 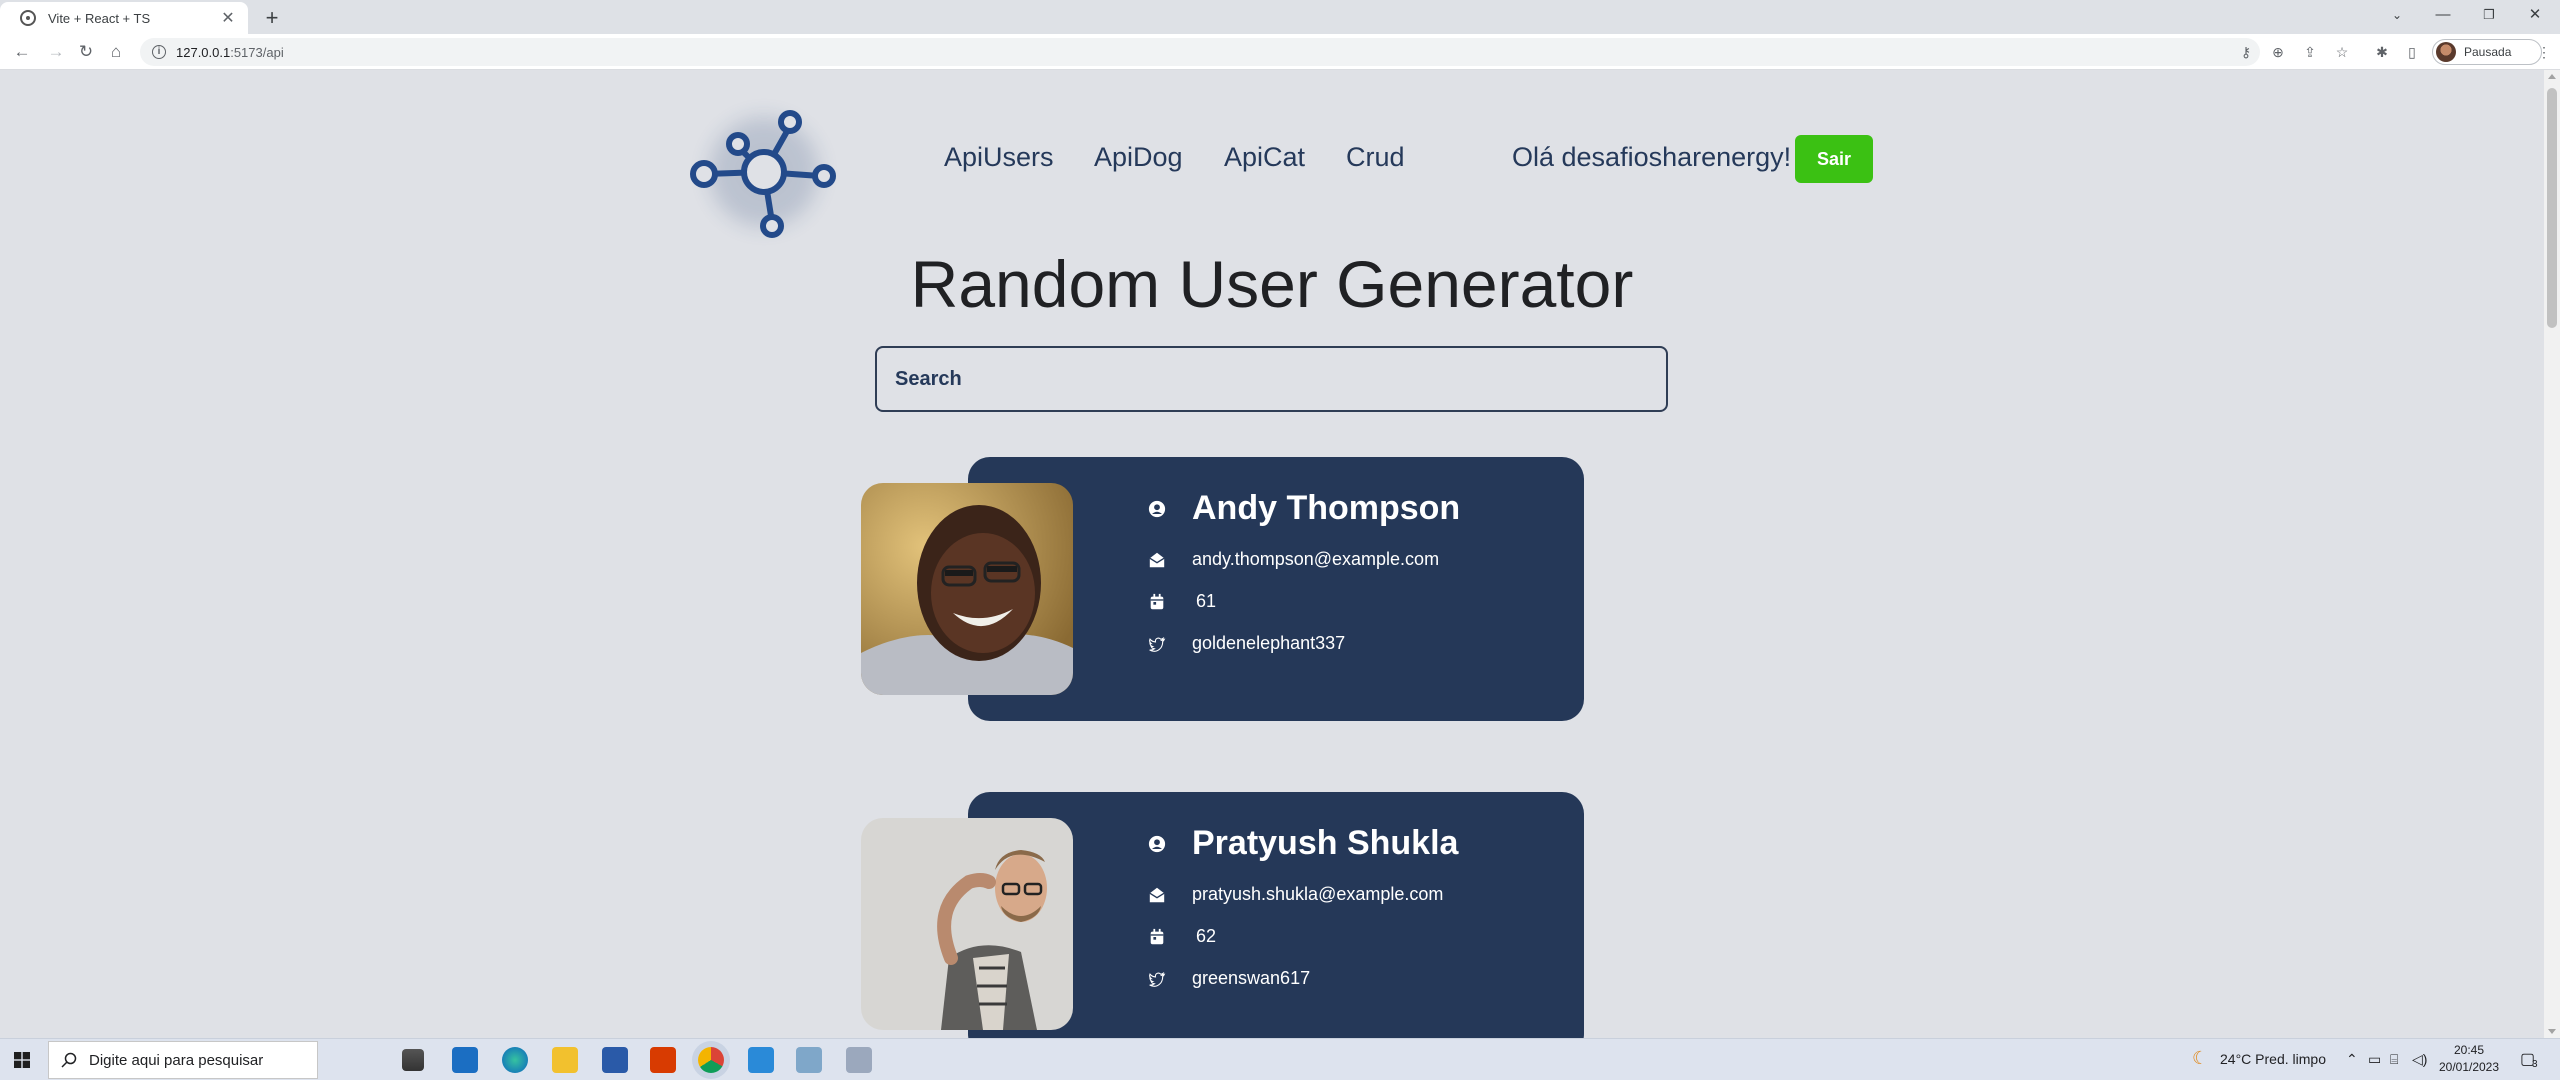 What do you see at coordinates (230, 52) in the screenshot?
I see `url-text: 127.0.0.1:5173/api` at bounding box center [230, 52].